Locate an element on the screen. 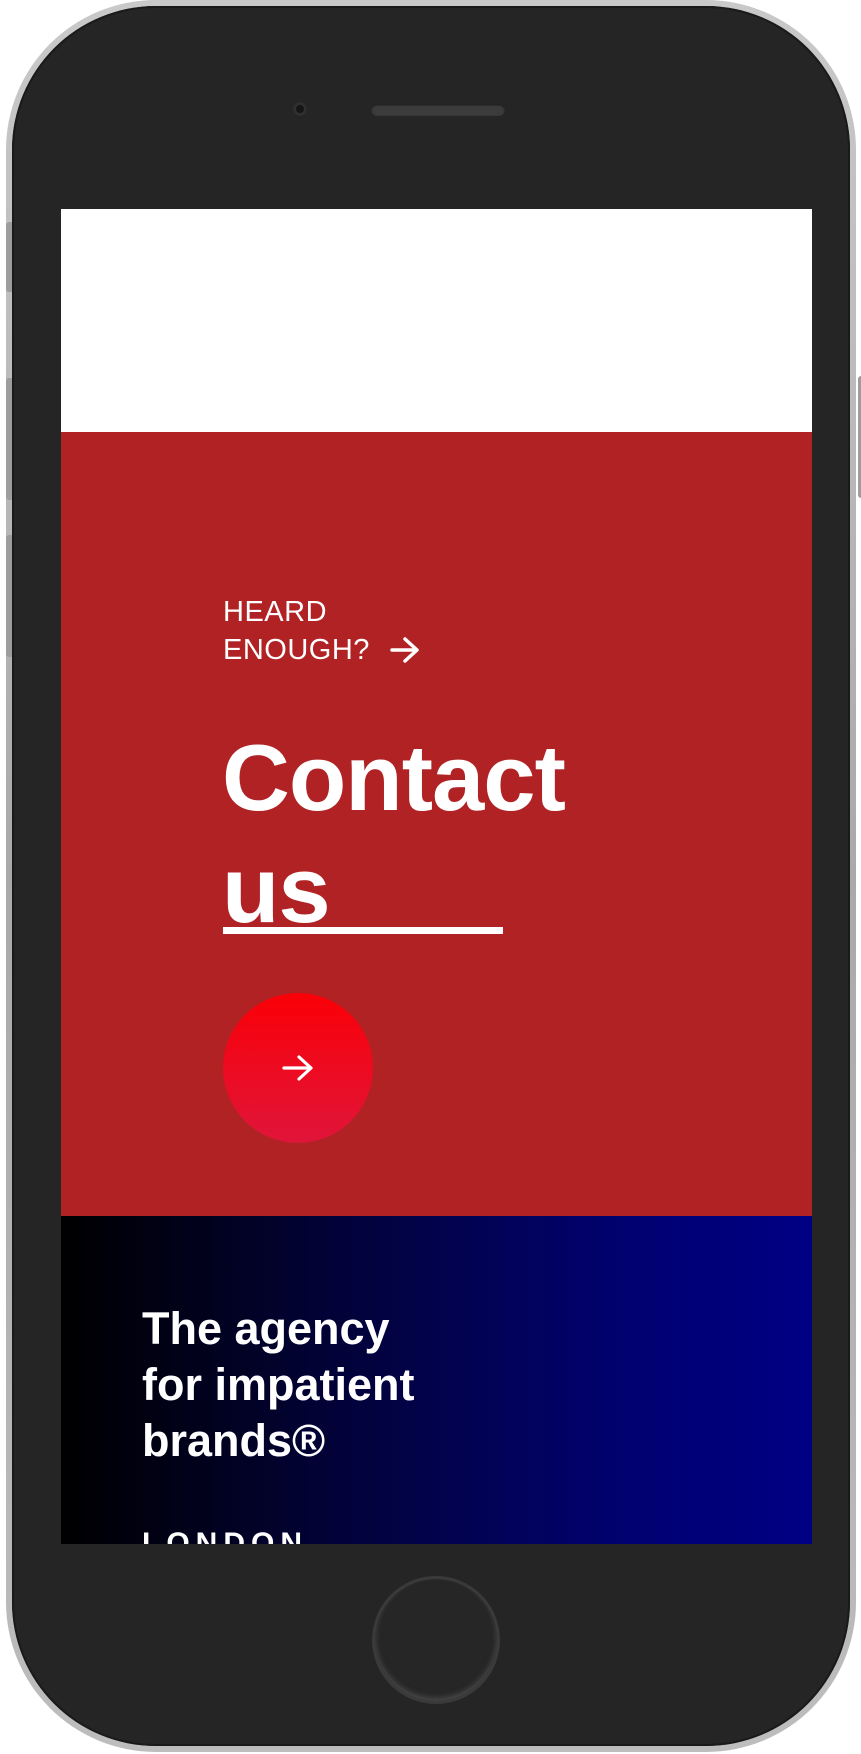 The height and width of the screenshot is (1754, 861). agency-tagline: The agency for impatient brands® is located at coordinates (278, 1385).